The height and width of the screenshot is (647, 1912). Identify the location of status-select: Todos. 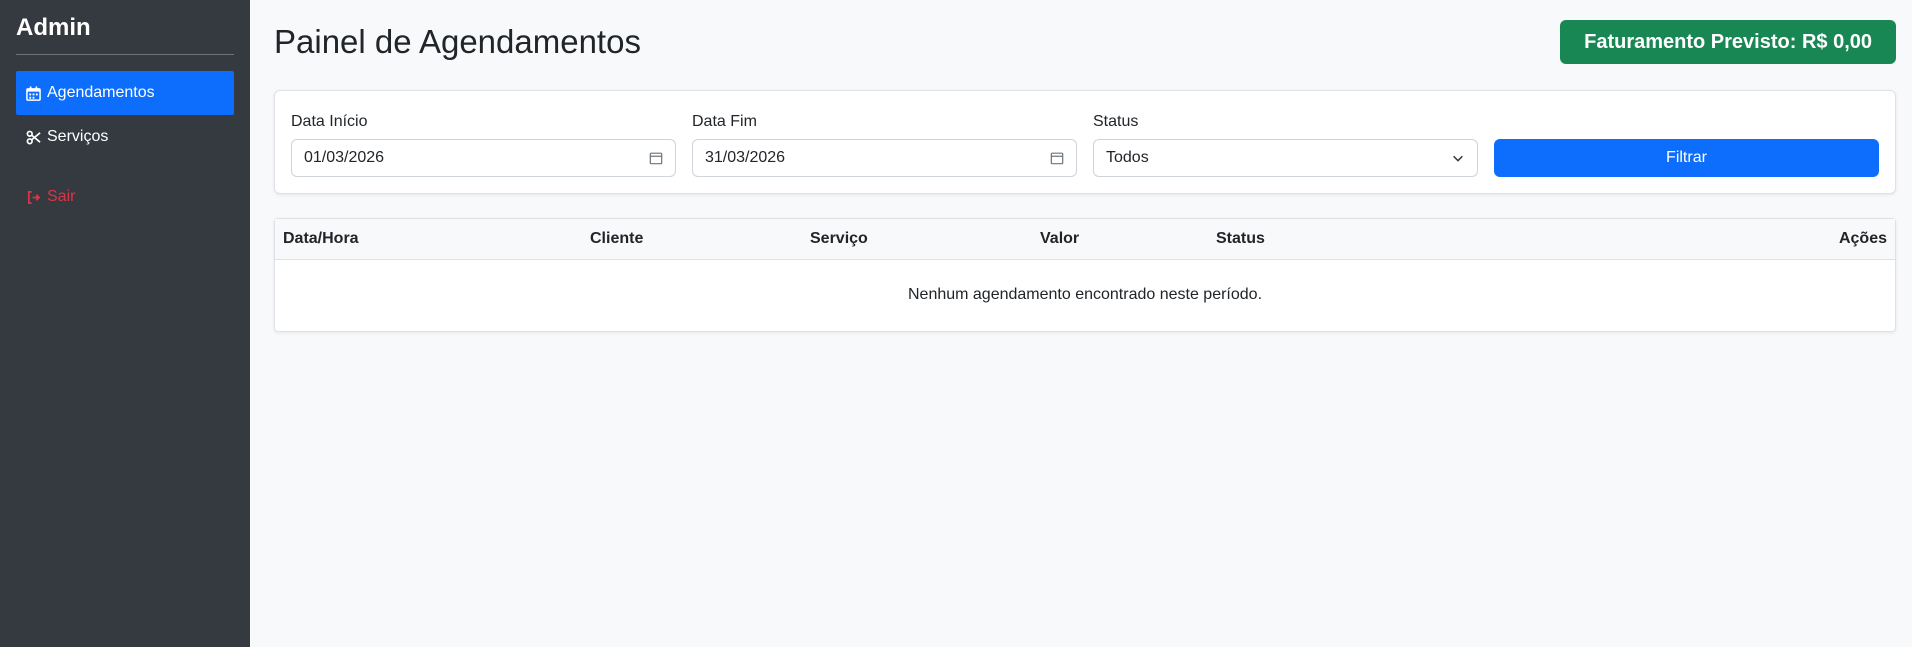
(1285, 158).